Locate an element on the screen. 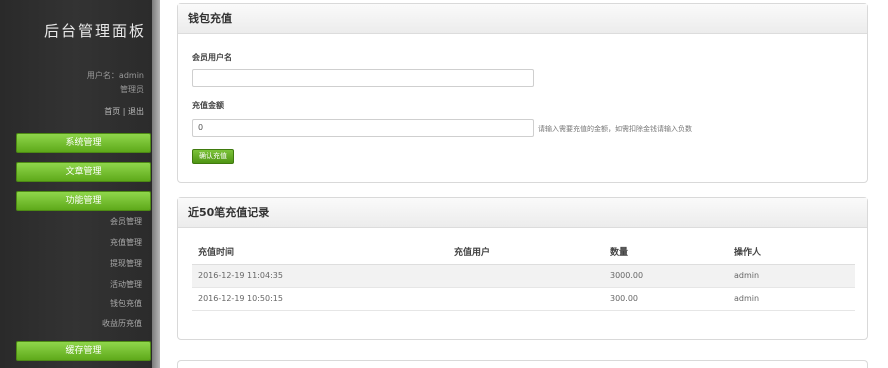 This screenshot has height=368, width=888. column-header-user: 充值用户 is located at coordinates (526, 252).